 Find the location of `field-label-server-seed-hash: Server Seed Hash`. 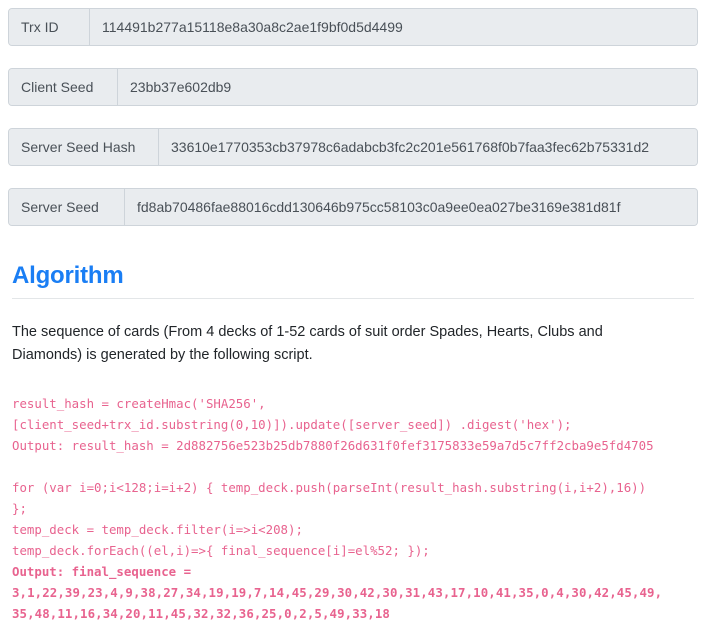

field-label-server-seed-hash: Server Seed Hash is located at coordinates (84, 147).